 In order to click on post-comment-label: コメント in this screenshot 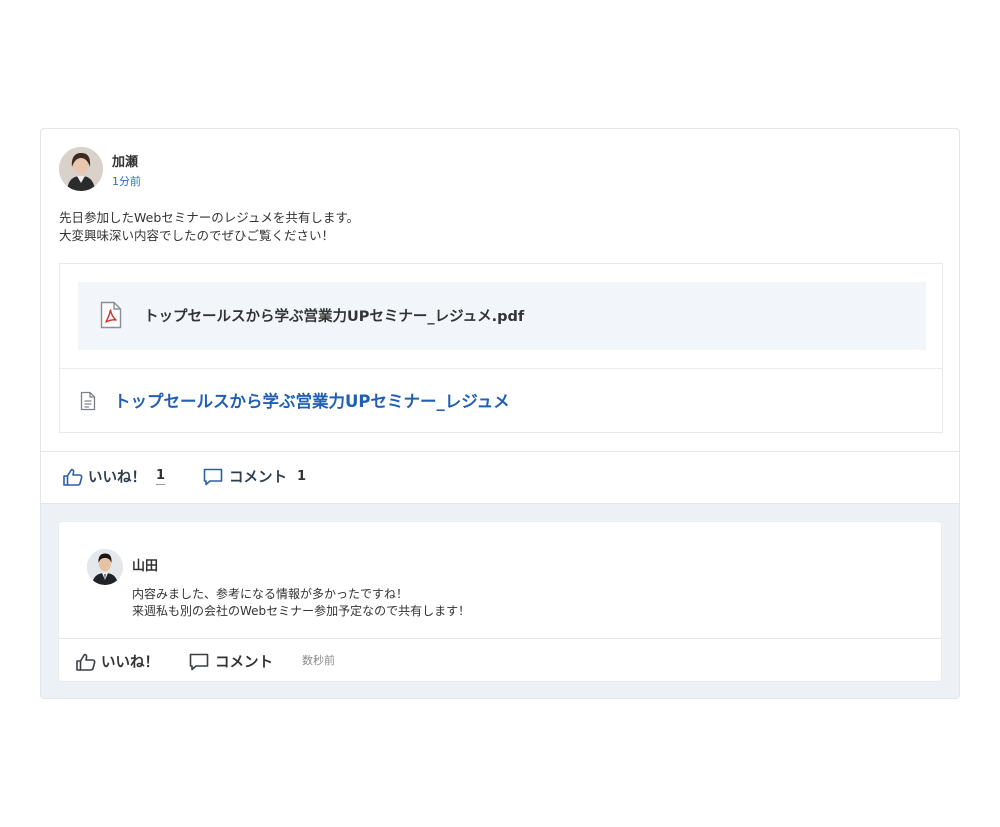, I will do `click(258, 478)`.